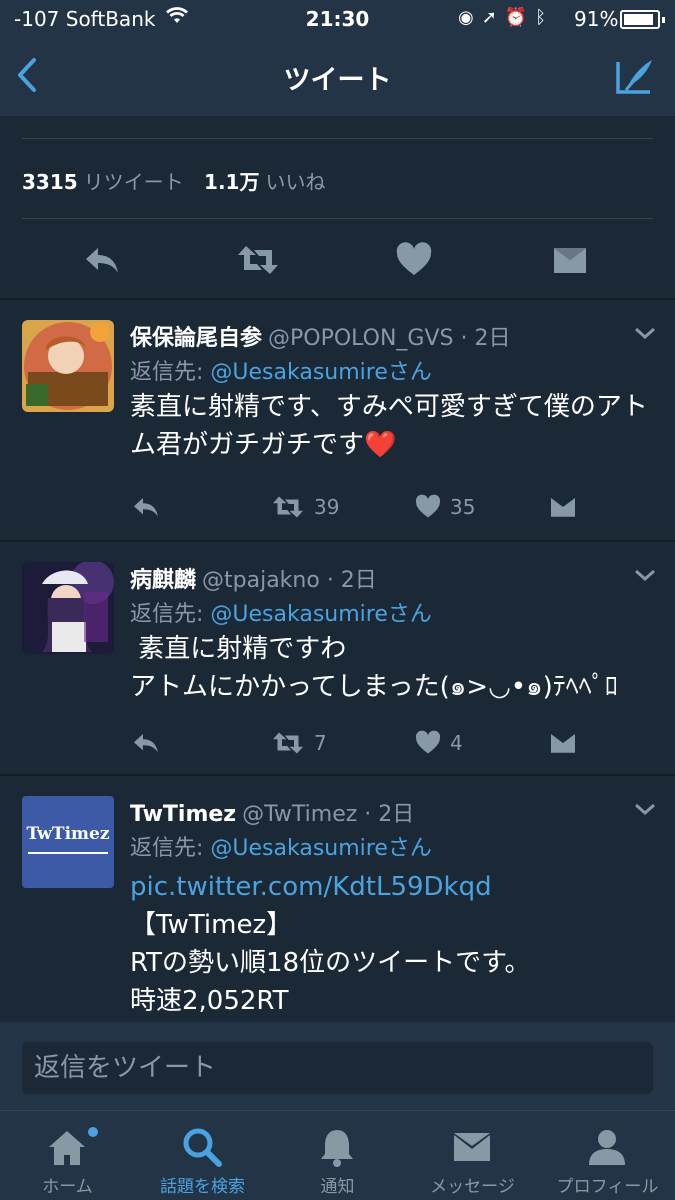  I want to click on tab-messages: メッセージ, so click(472, 1155).